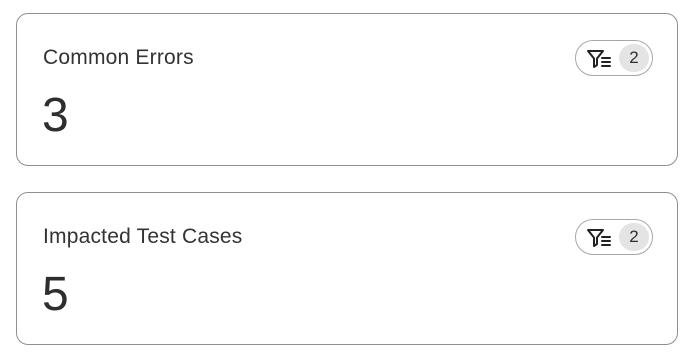  Describe the element at coordinates (55, 115) in the screenshot. I see `card-value: 3` at that location.